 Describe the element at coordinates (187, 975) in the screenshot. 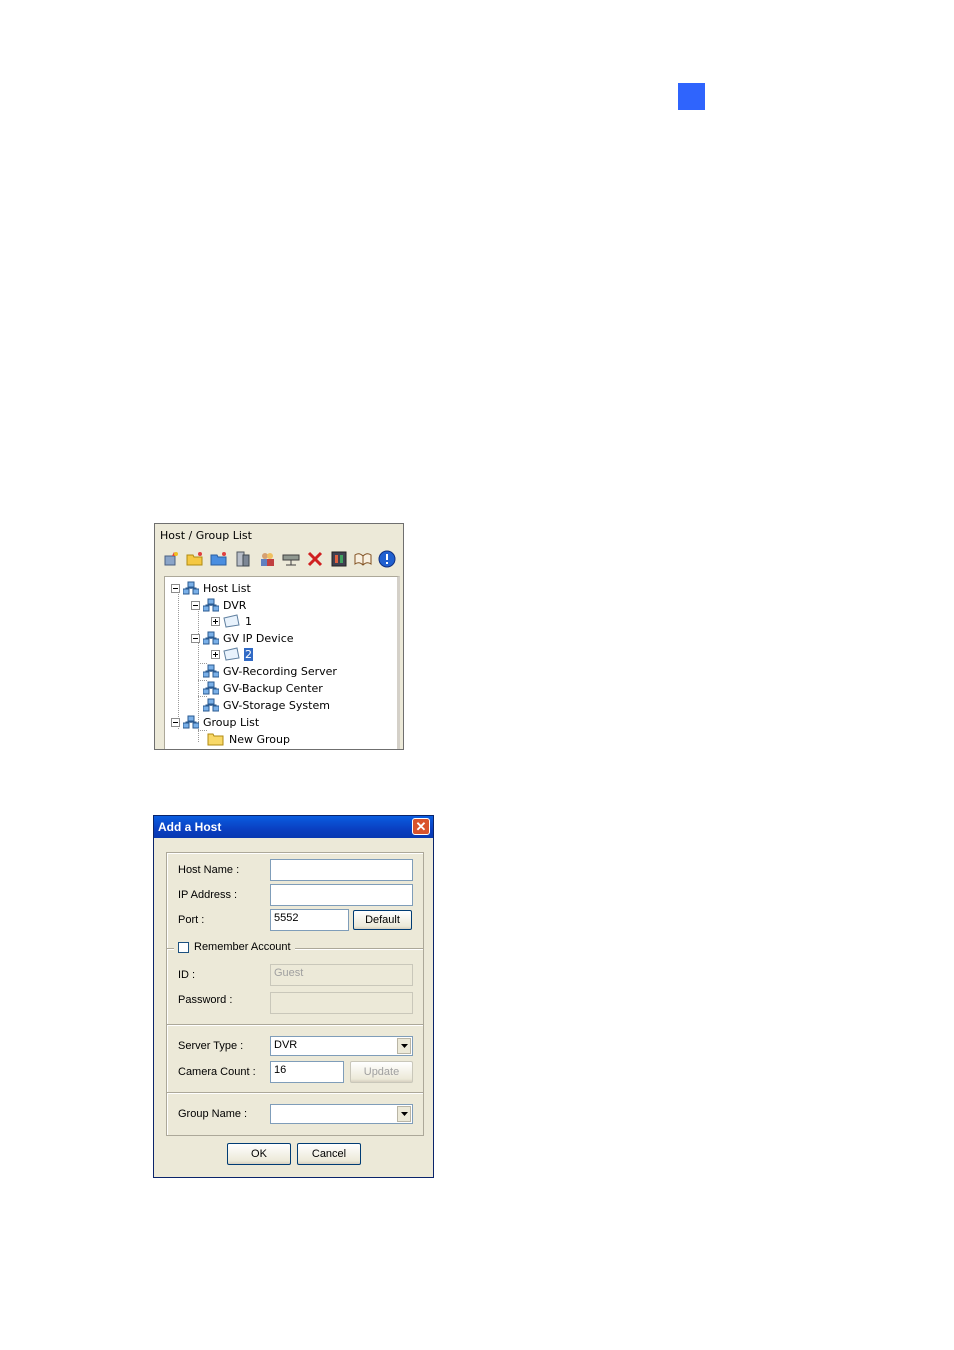

I see `id-label: ID :` at that location.